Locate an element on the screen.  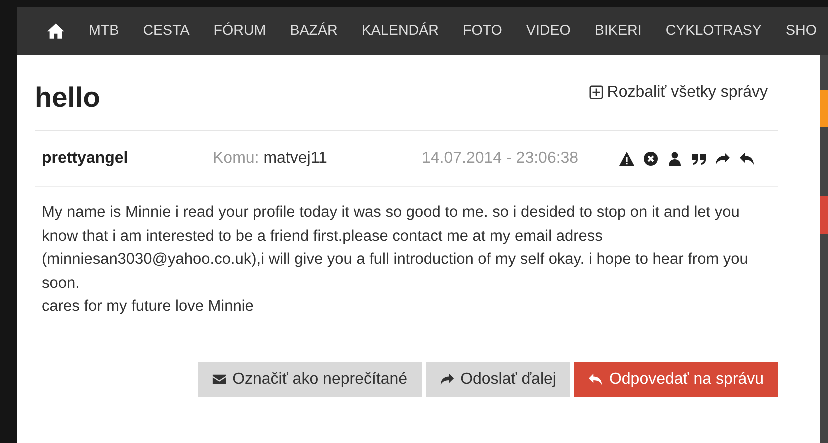
action-button: Označiť ako neprečítané is located at coordinates (310, 379).